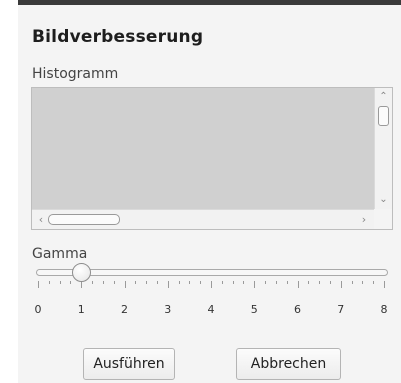 This screenshot has height=383, width=401. I want to click on chevron-down-icon: ⌄, so click(383, 200).